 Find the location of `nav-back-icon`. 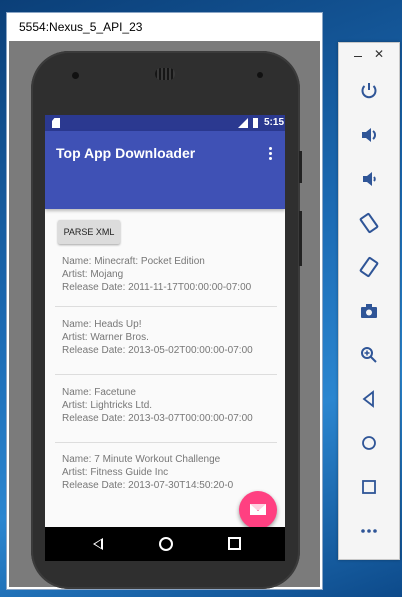

nav-back-icon is located at coordinates (98, 544).